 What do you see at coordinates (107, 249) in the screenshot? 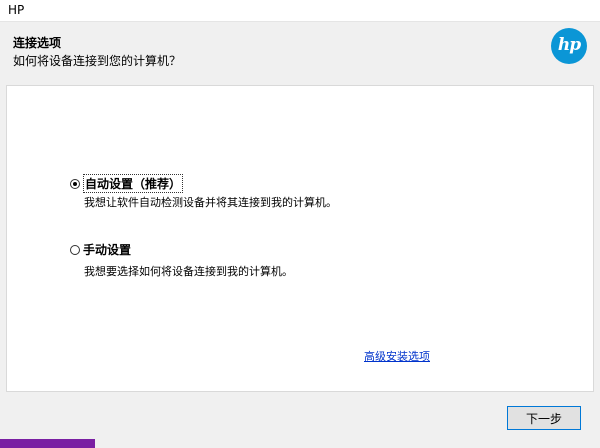
I see `option-manual-setup-label: 手动设置` at bounding box center [107, 249].